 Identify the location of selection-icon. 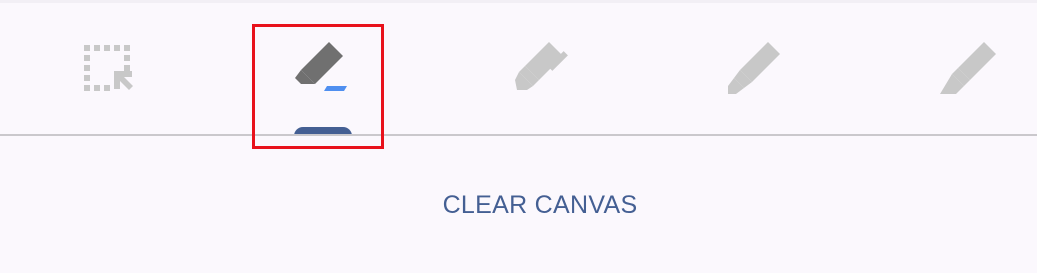
(108, 67).